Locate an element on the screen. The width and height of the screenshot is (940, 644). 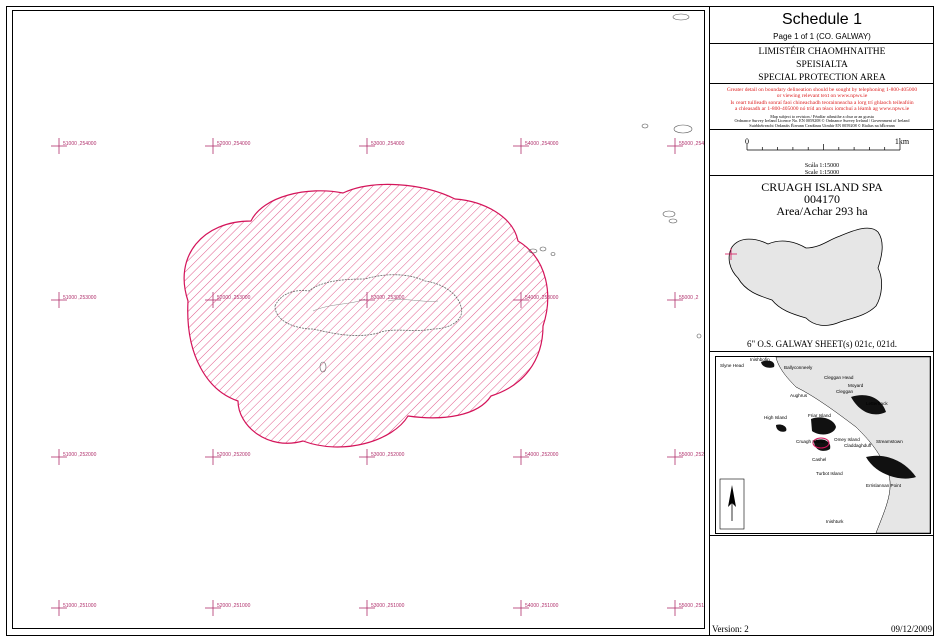
designation-line: SPEISIALTA is located at coordinates (822, 65).